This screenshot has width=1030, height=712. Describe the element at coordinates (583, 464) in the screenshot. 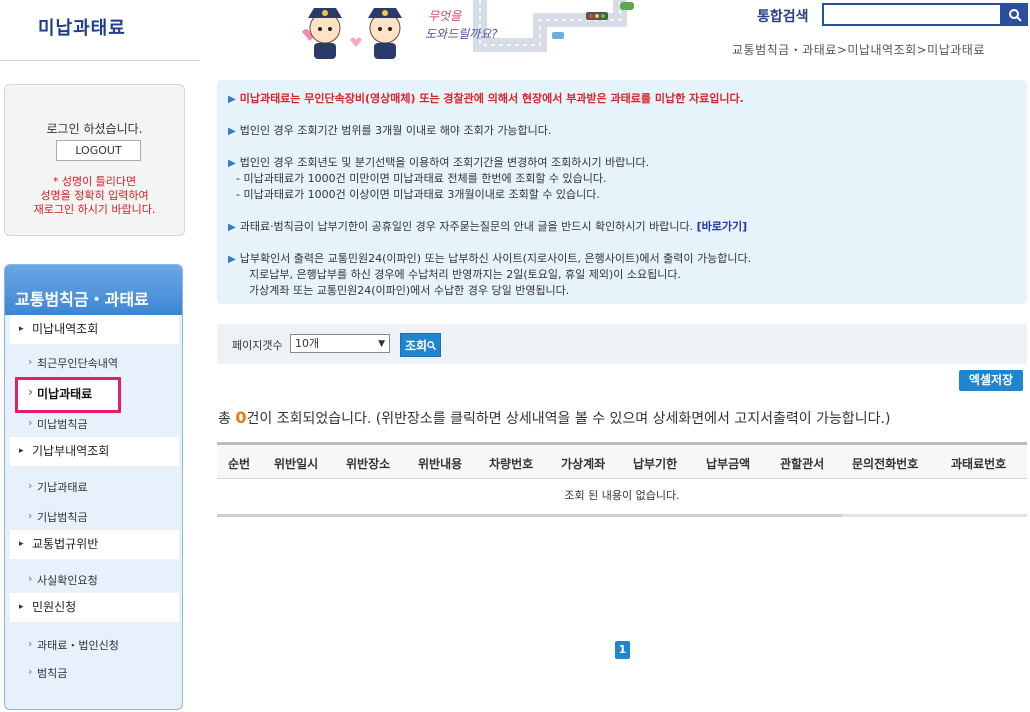

I see `column-header: 가상계좌` at that location.